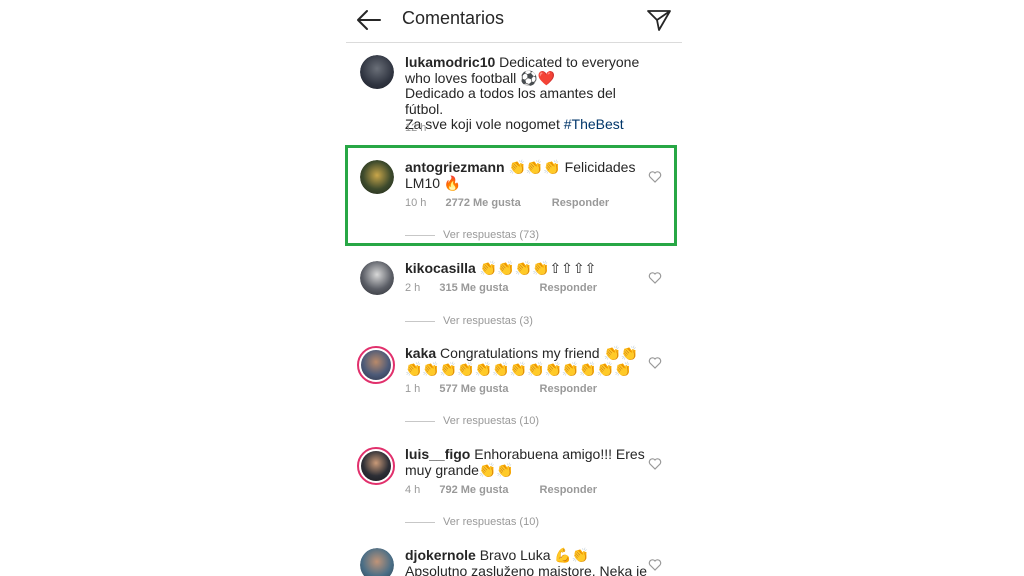  What do you see at coordinates (450, 62) in the screenshot?
I see `username: lukamodric10` at bounding box center [450, 62].